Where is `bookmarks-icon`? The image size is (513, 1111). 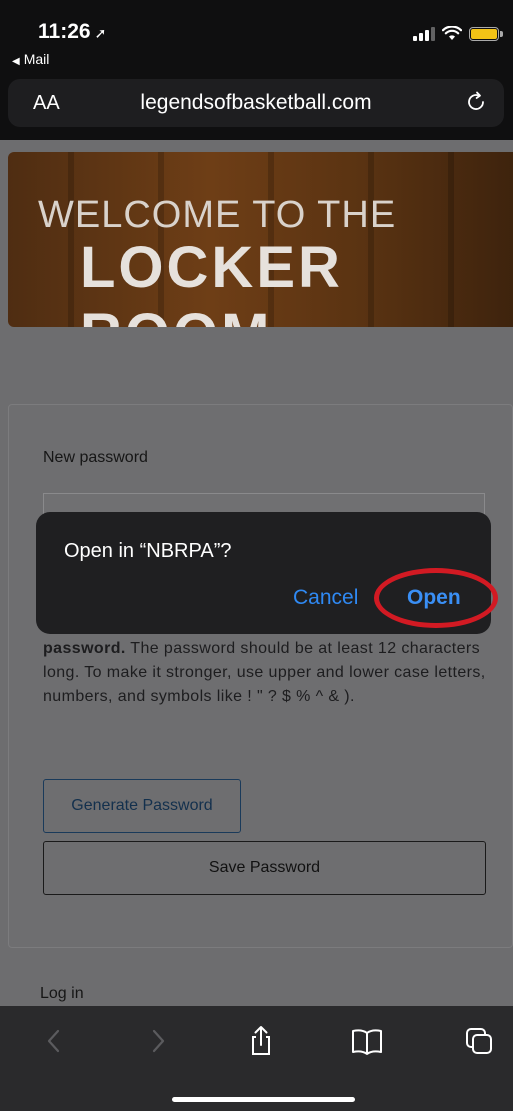
bookmarks-icon is located at coordinates (367, 1041).